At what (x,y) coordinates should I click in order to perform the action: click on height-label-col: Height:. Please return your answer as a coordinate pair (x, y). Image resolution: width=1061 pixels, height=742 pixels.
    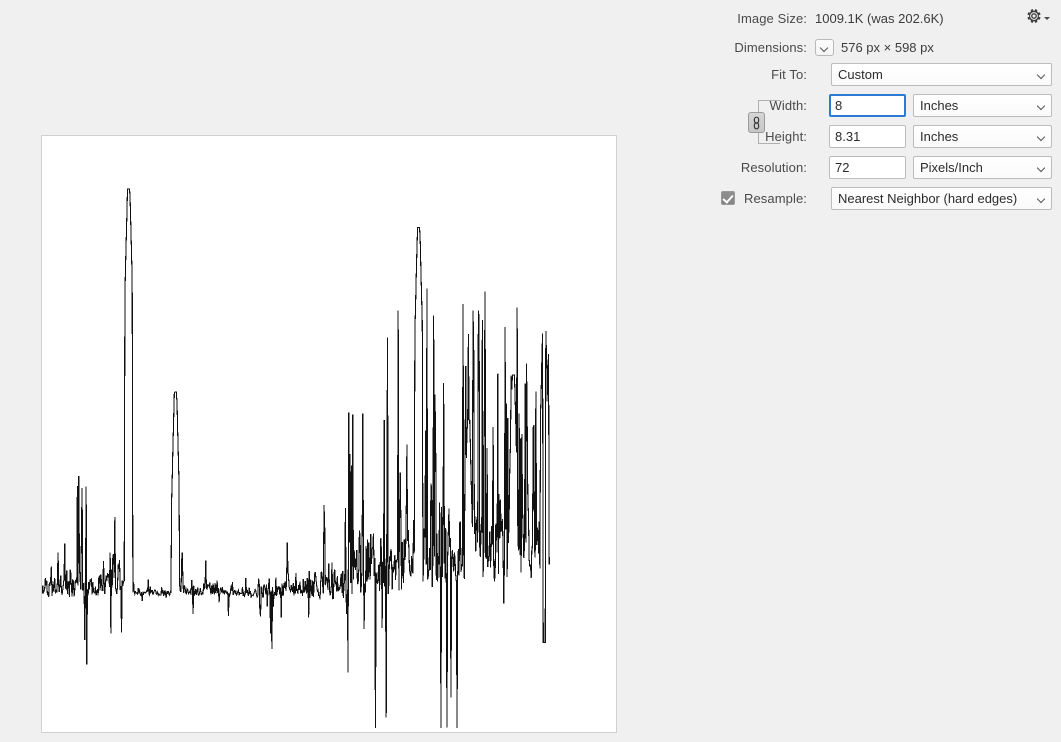
    Looking at the image, I should click on (727, 136).